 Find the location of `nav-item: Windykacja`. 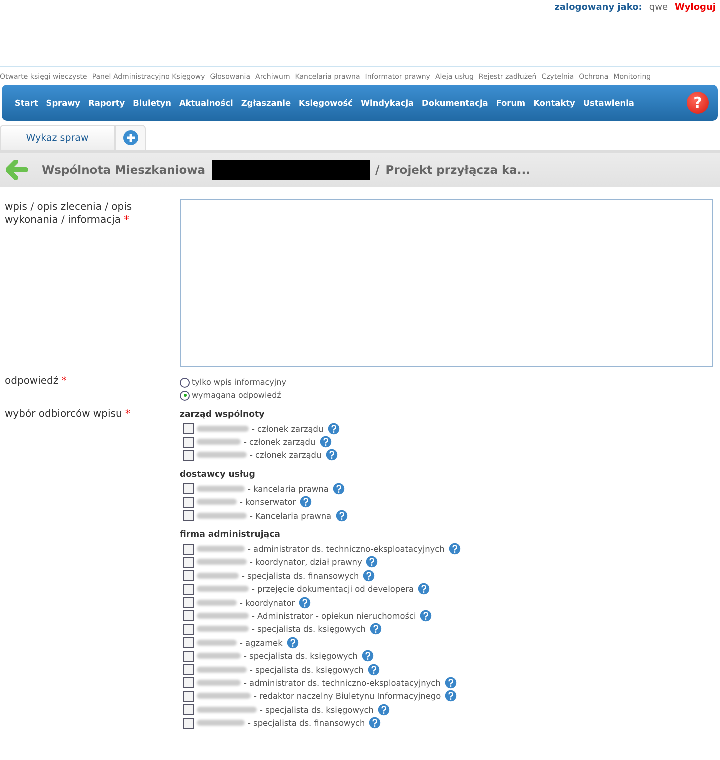

nav-item: Windykacja is located at coordinates (387, 103).